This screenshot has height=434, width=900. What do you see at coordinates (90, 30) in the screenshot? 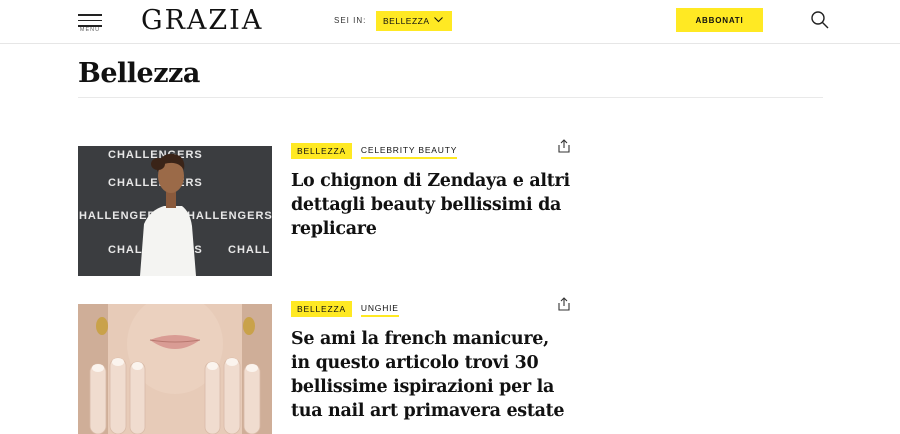
I see `menu-label: MENU` at bounding box center [90, 30].